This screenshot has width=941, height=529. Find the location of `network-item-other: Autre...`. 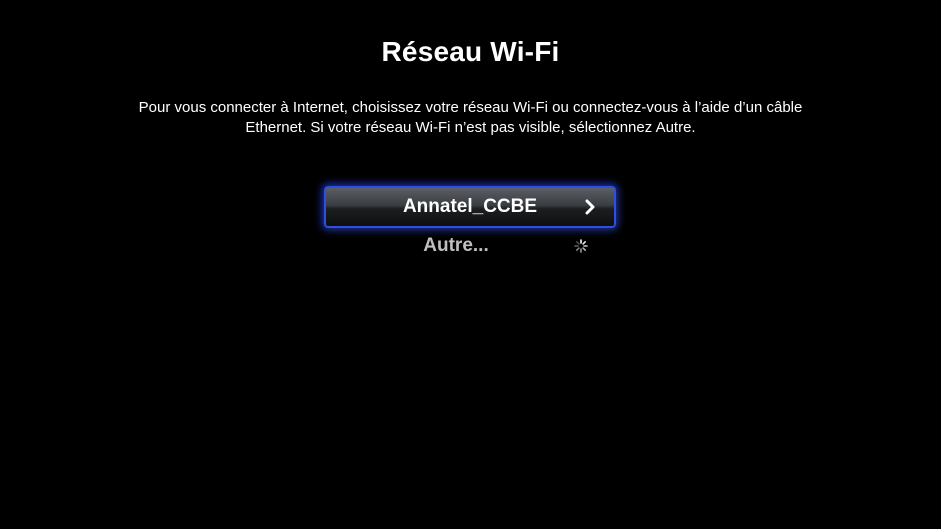

network-item-other: Autre... is located at coordinates (470, 246).